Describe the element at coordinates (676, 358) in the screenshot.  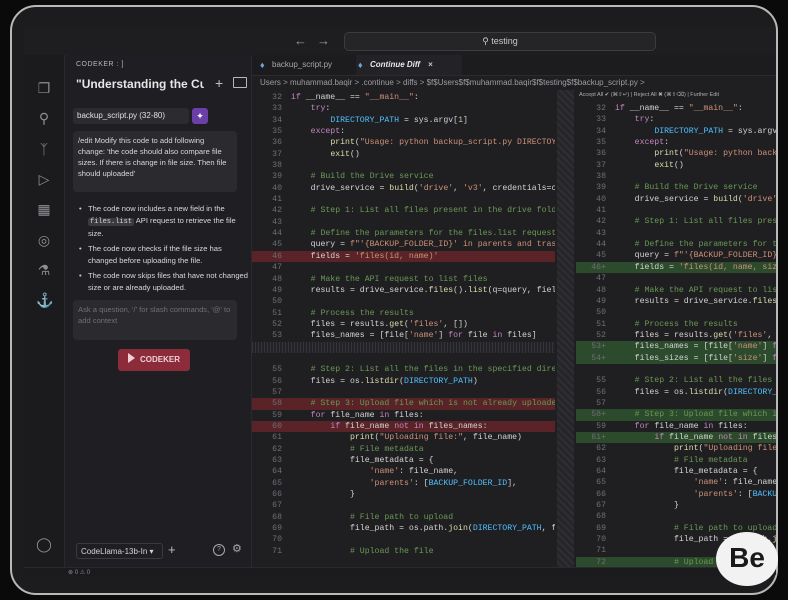
I see `code-line: 54+ files_sizes = [file['size'] for fi` at that location.